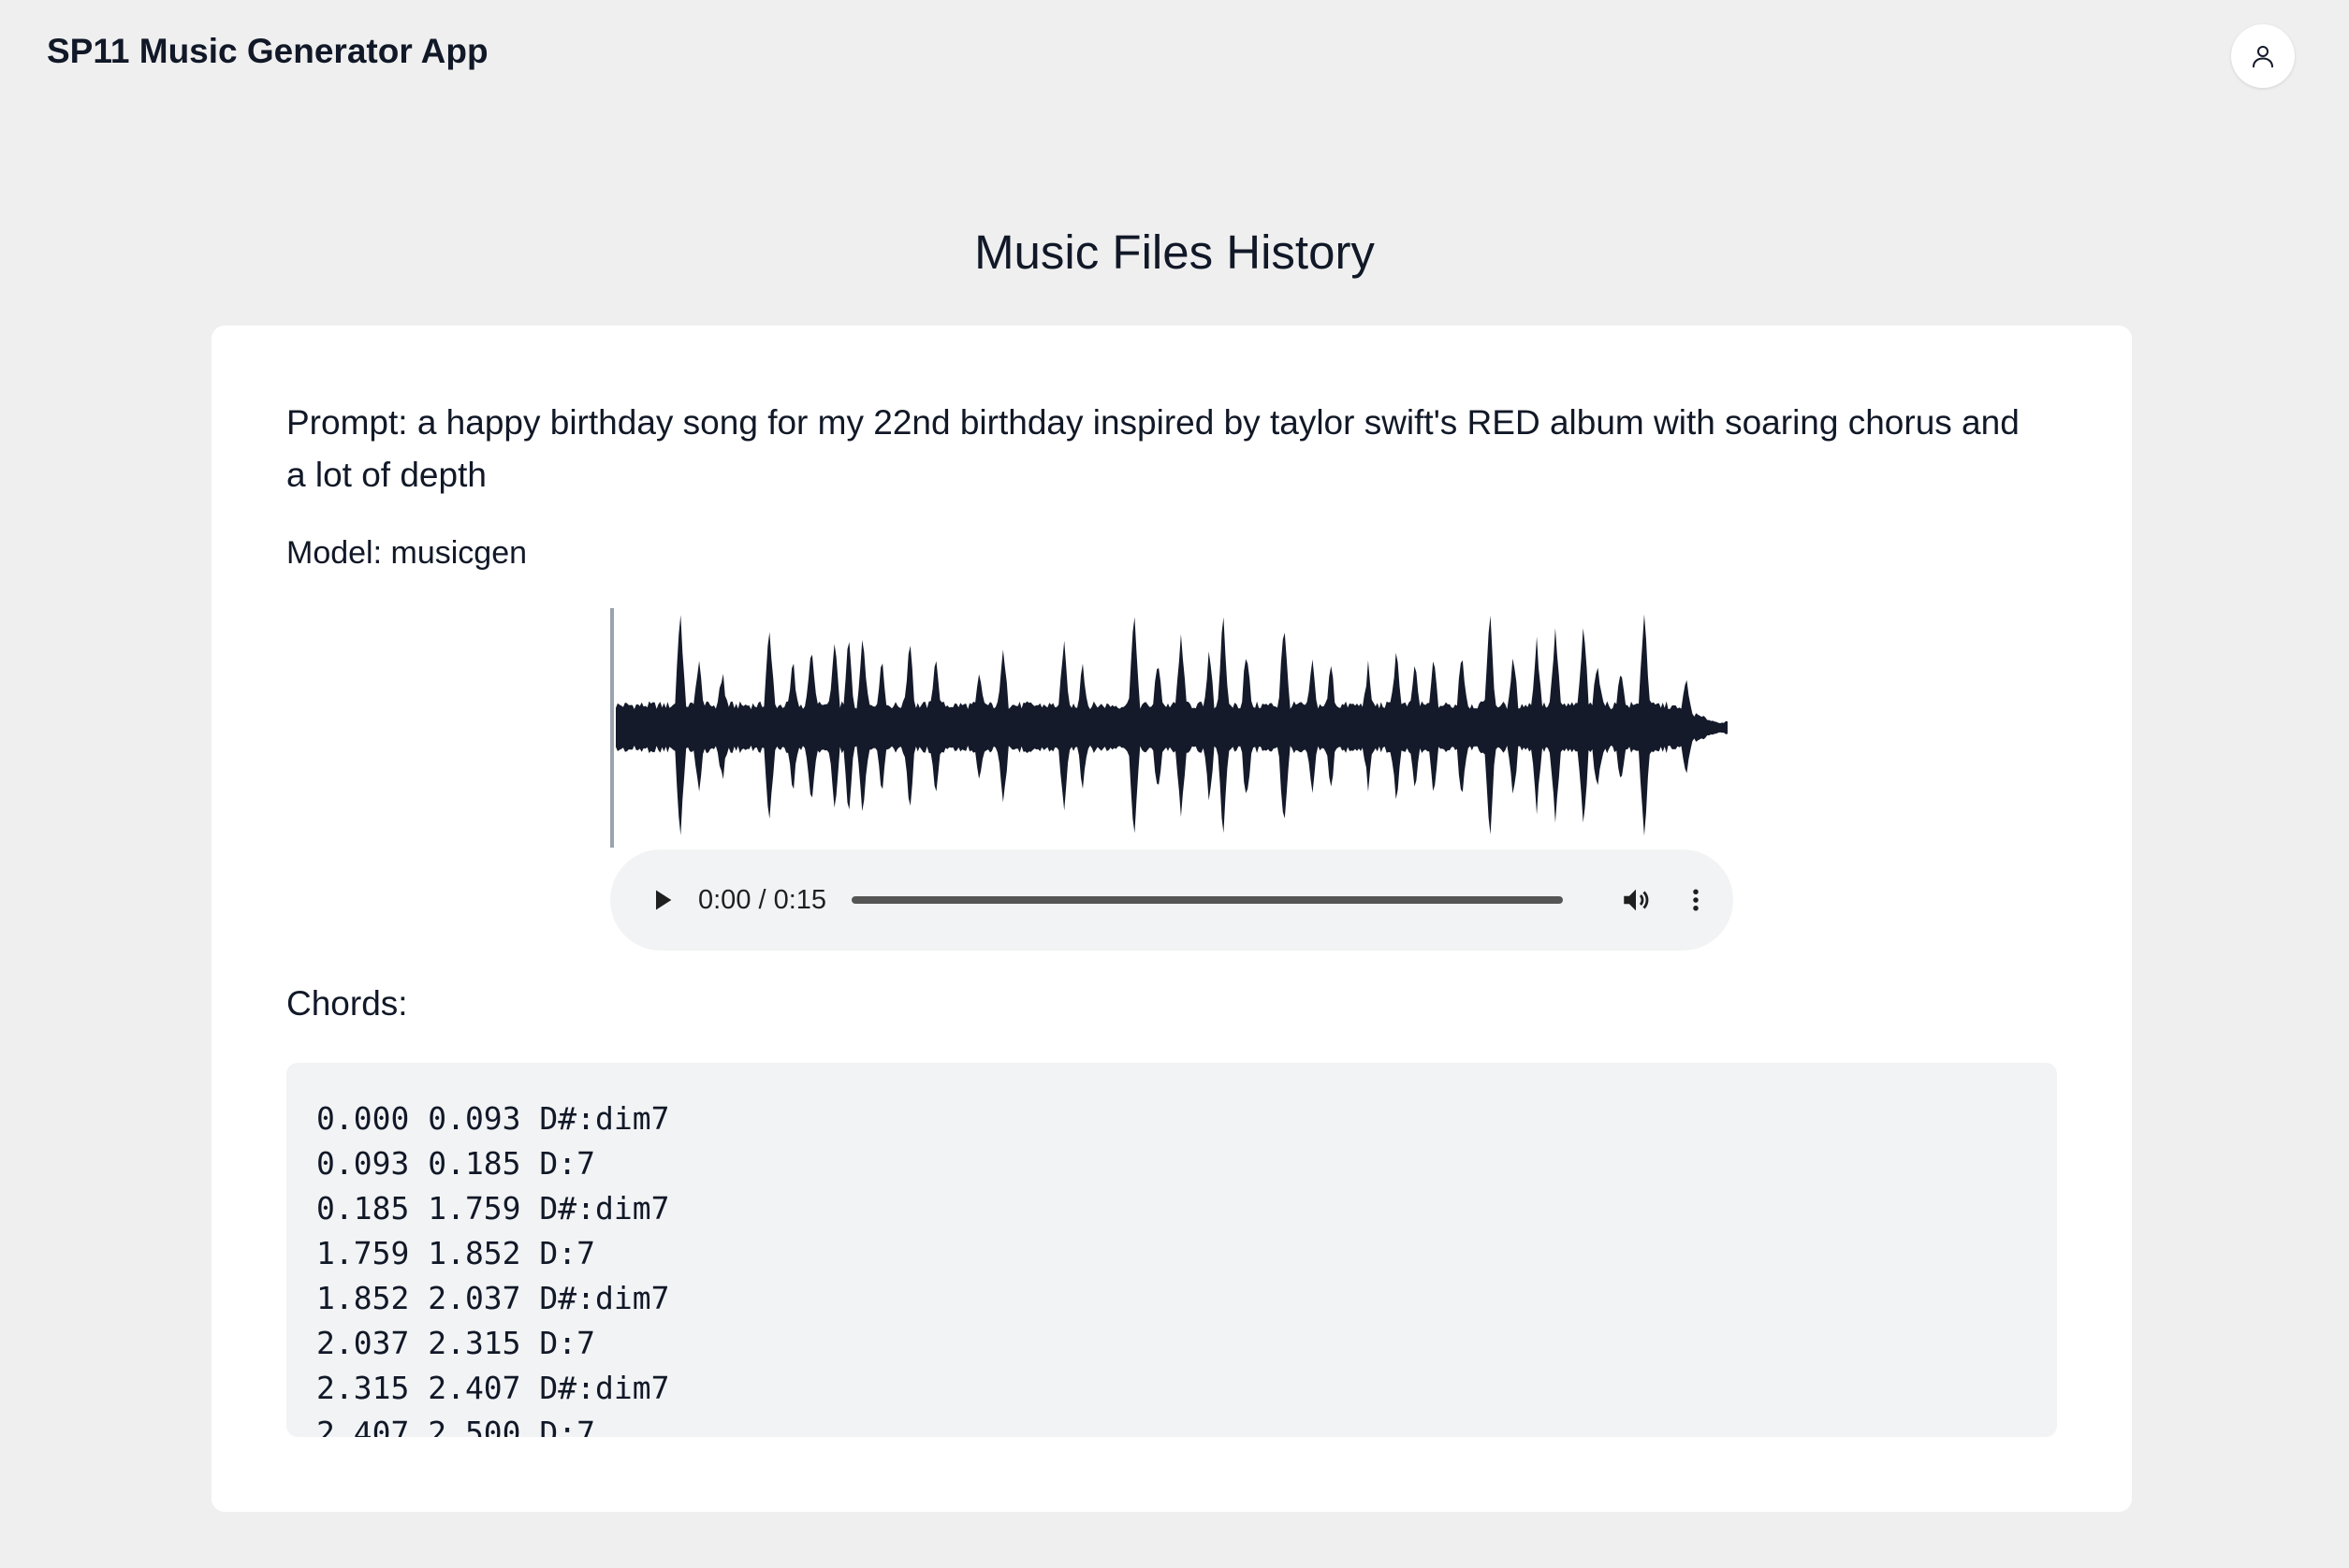 This screenshot has height=1568, width=2349. I want to click on chord-line: 1.759 1.852 D:7, so click(456, 1253).